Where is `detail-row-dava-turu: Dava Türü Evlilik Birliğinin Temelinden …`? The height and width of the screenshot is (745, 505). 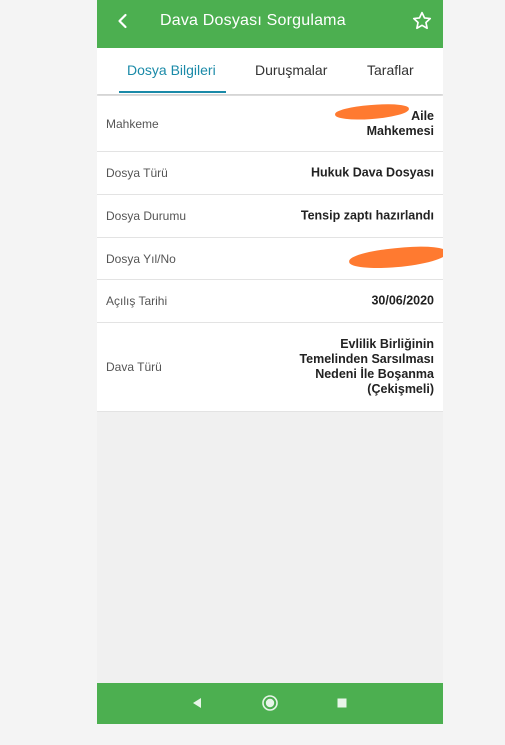 detail-row-dava-turu: Dava Türü Evlilik Birliğinin Temelinden … is located at coordinates (270, 367).